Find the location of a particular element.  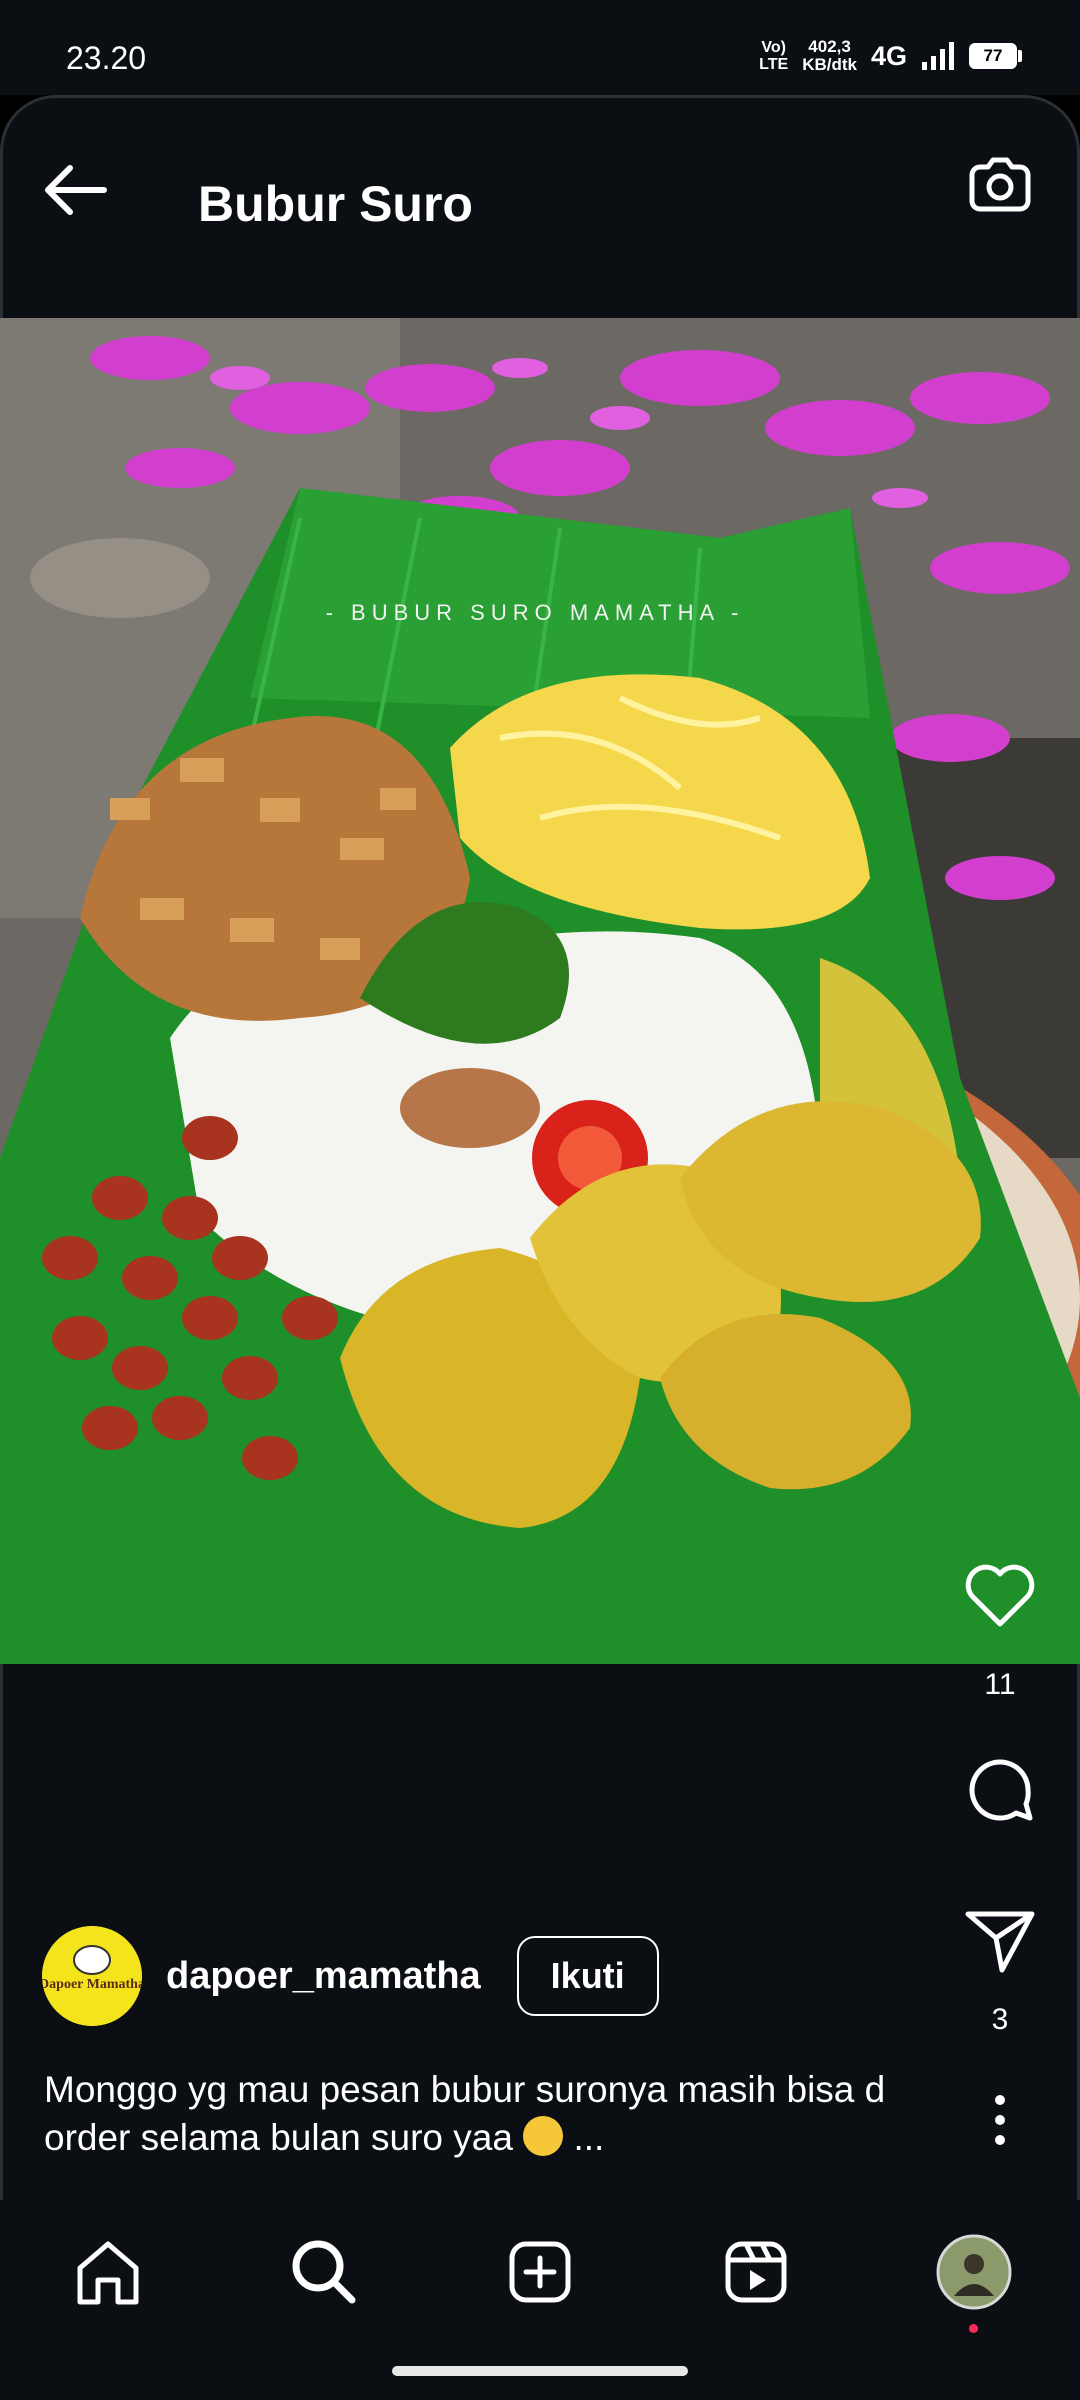

back-button is located at coordinates (80, 190).